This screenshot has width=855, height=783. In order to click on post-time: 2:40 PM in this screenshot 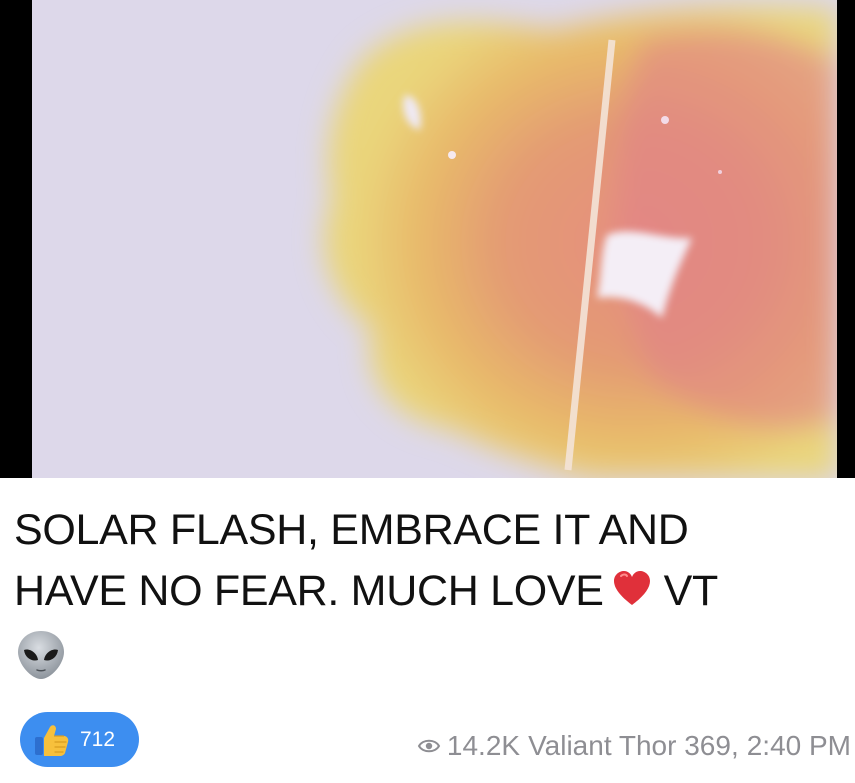, I will do `click(798, 745)`.